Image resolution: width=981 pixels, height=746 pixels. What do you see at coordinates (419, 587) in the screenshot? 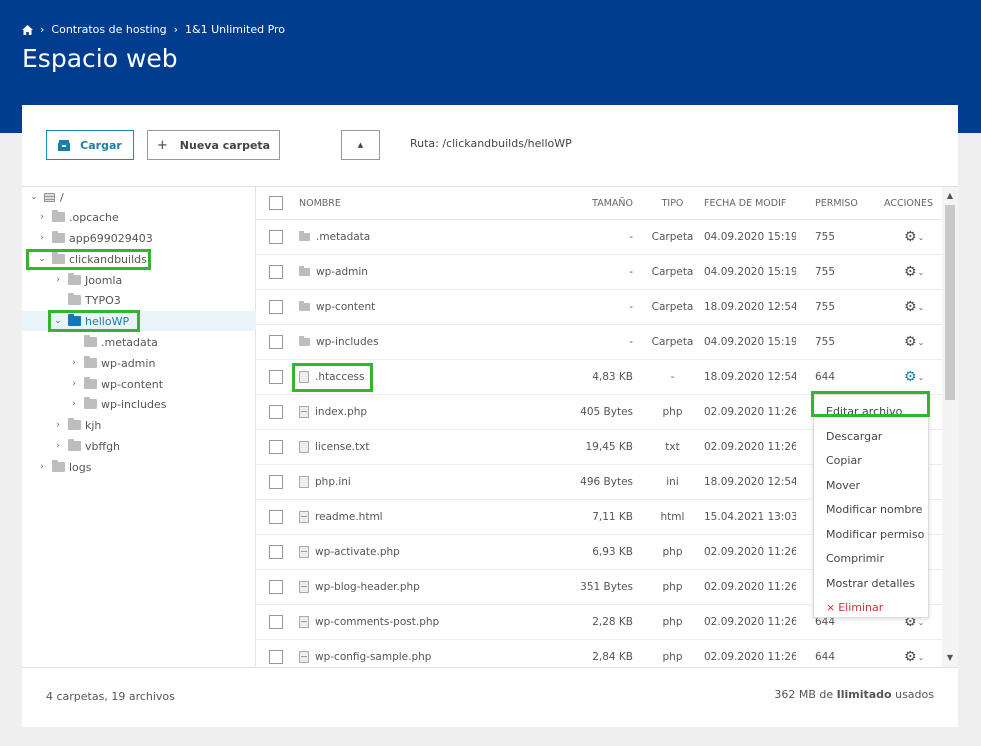
I see `file-name: wp-blog-header.php` at bounding box center [419, 587].